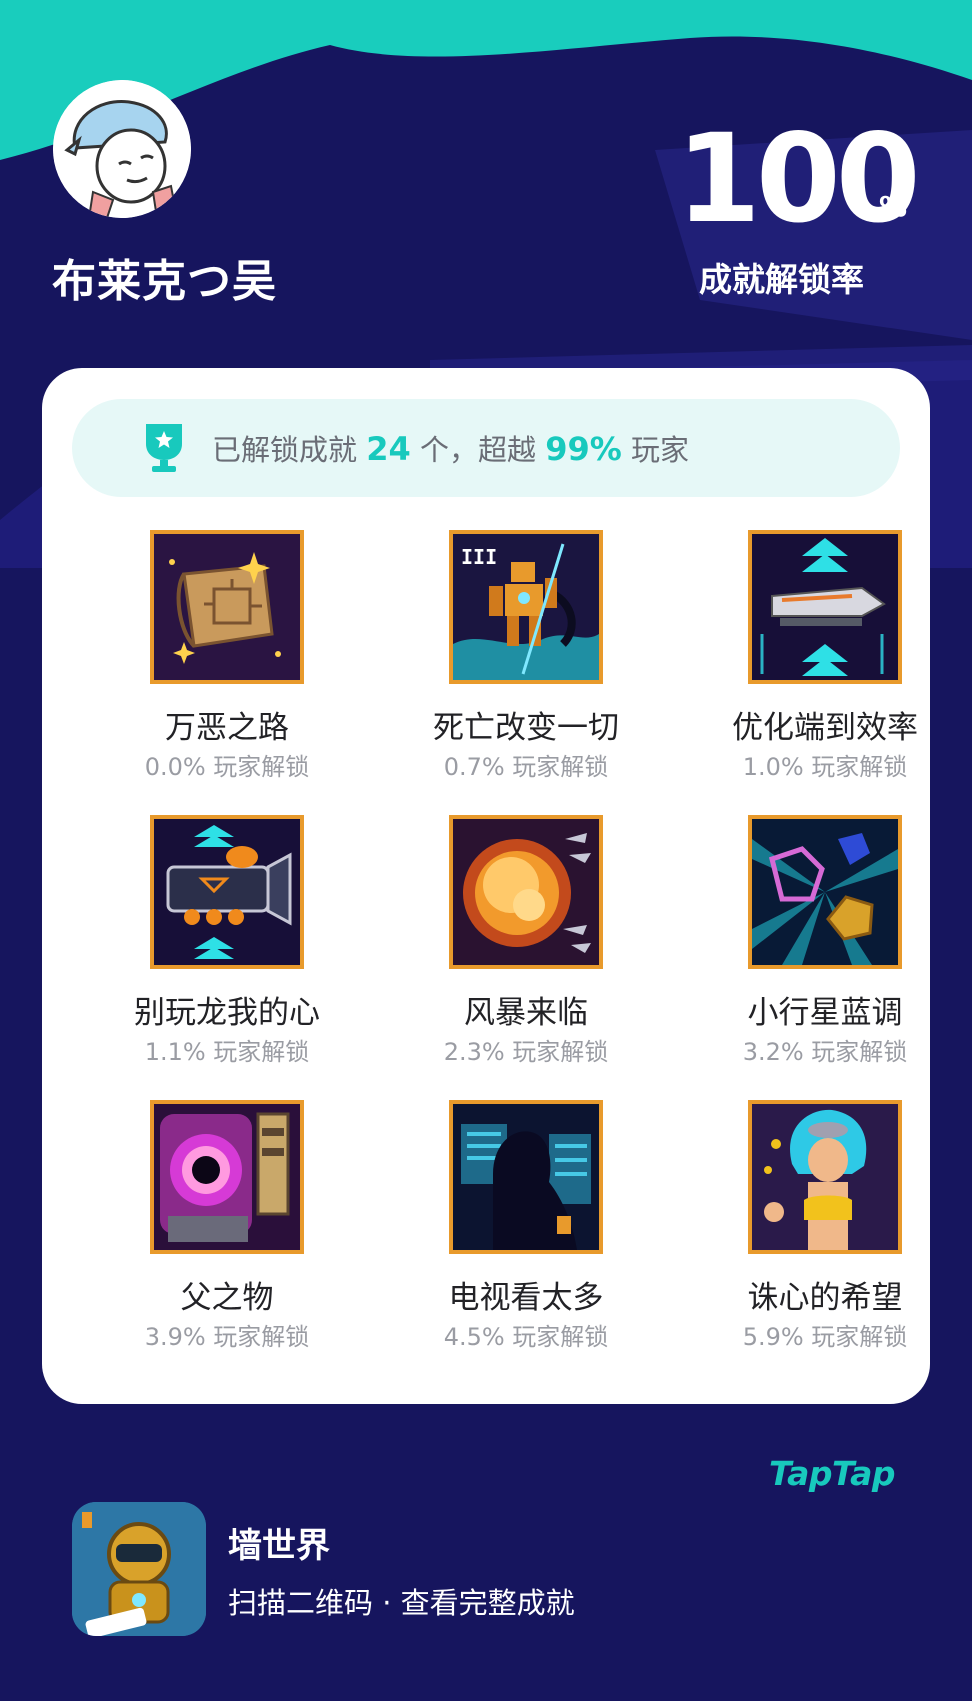 This screenshot has height=1701, width=972. I want to click on game-icon-art, so click(139, 1569).